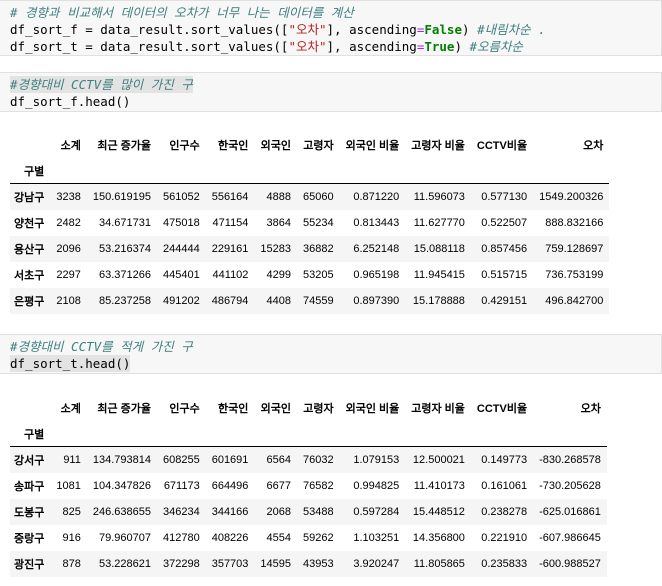  Describe the element at coordinates (318, 512) in the screenshot. I see `table-cell: 53488` at that location.